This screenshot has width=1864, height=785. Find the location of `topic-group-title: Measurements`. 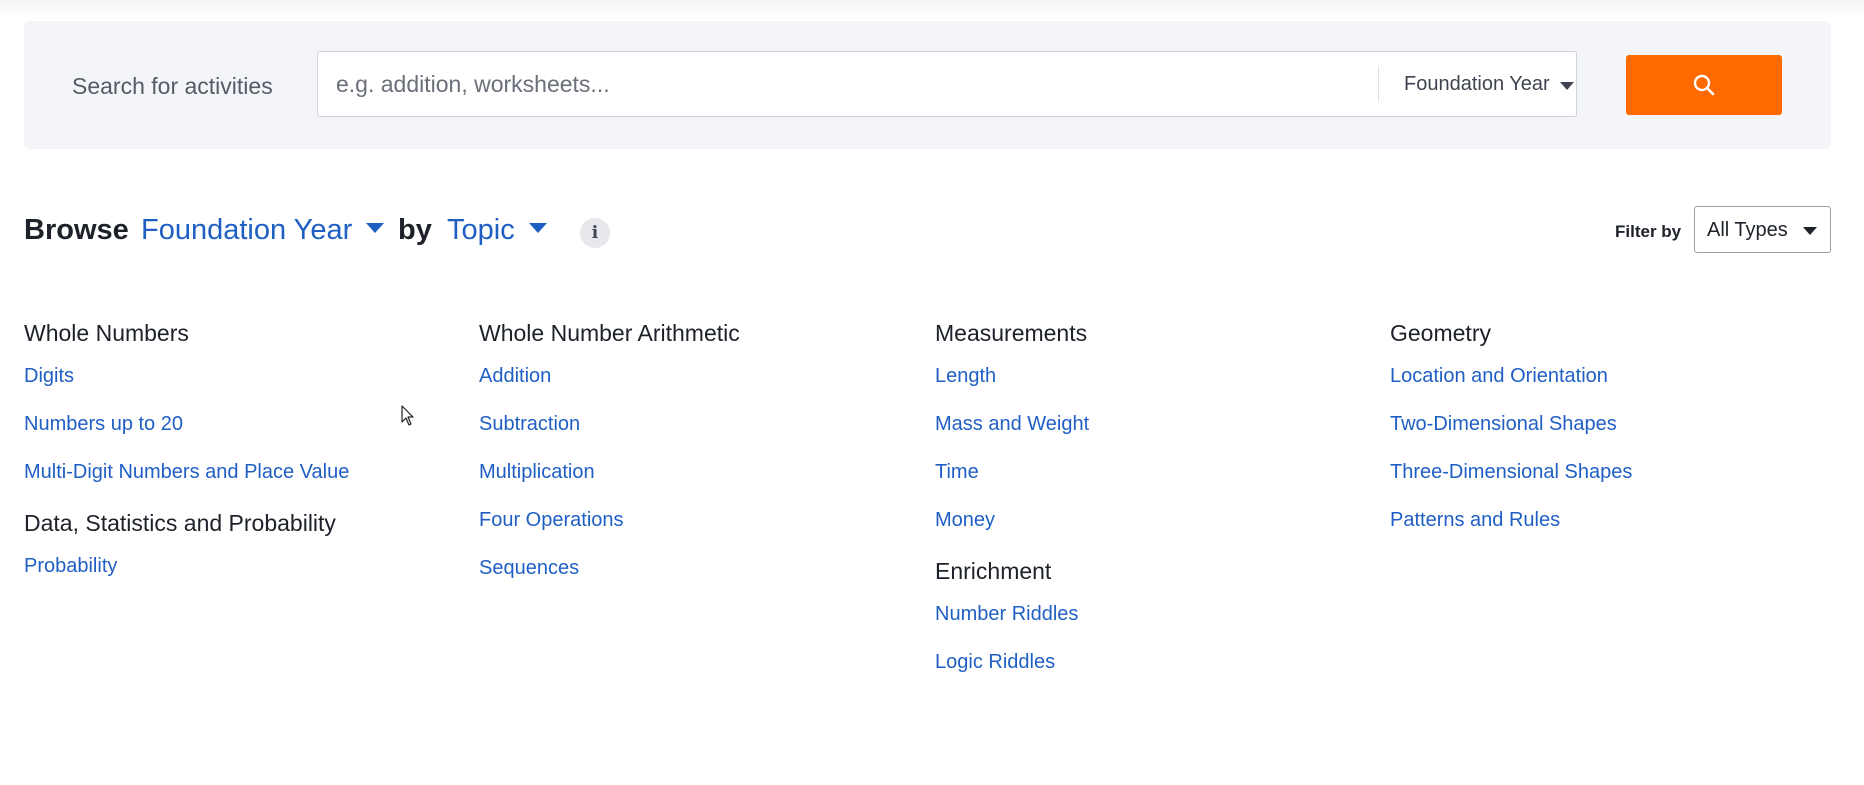

topic-group-title: Measurements is located at coordinates (1011, 333).